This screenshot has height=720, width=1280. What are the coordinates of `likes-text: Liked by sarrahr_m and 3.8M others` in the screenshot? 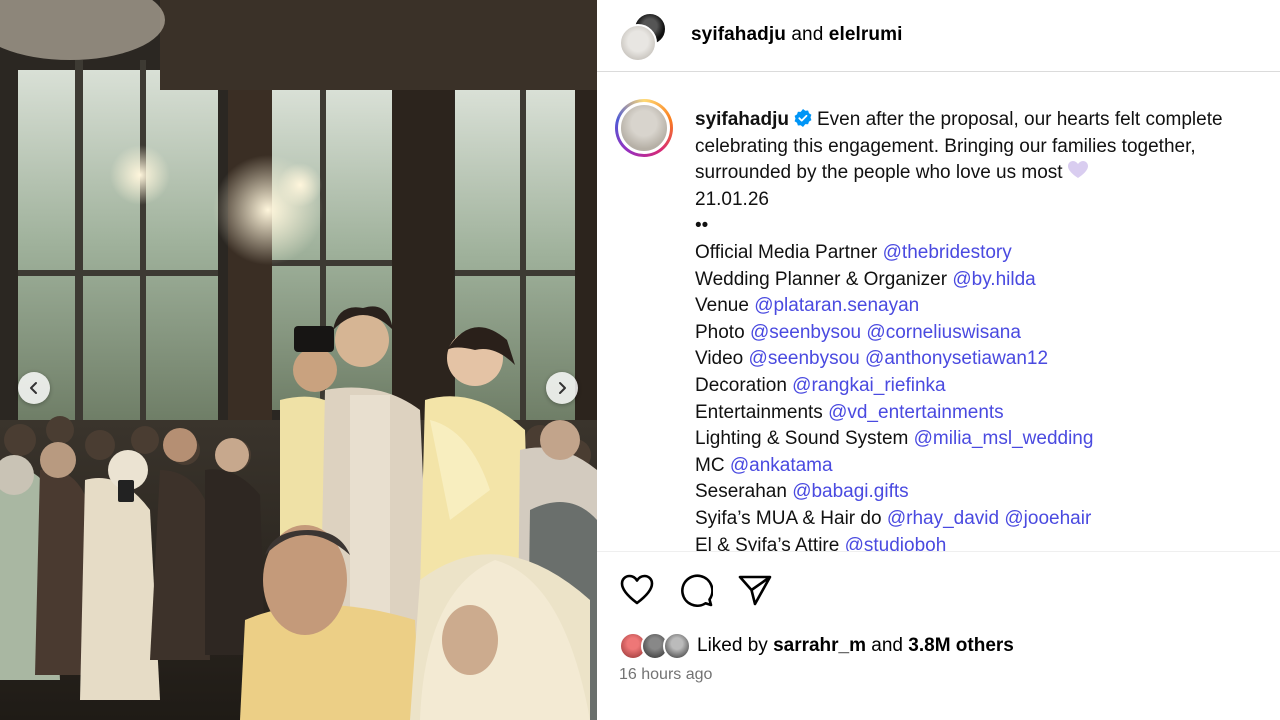 It's located at (855, 646).